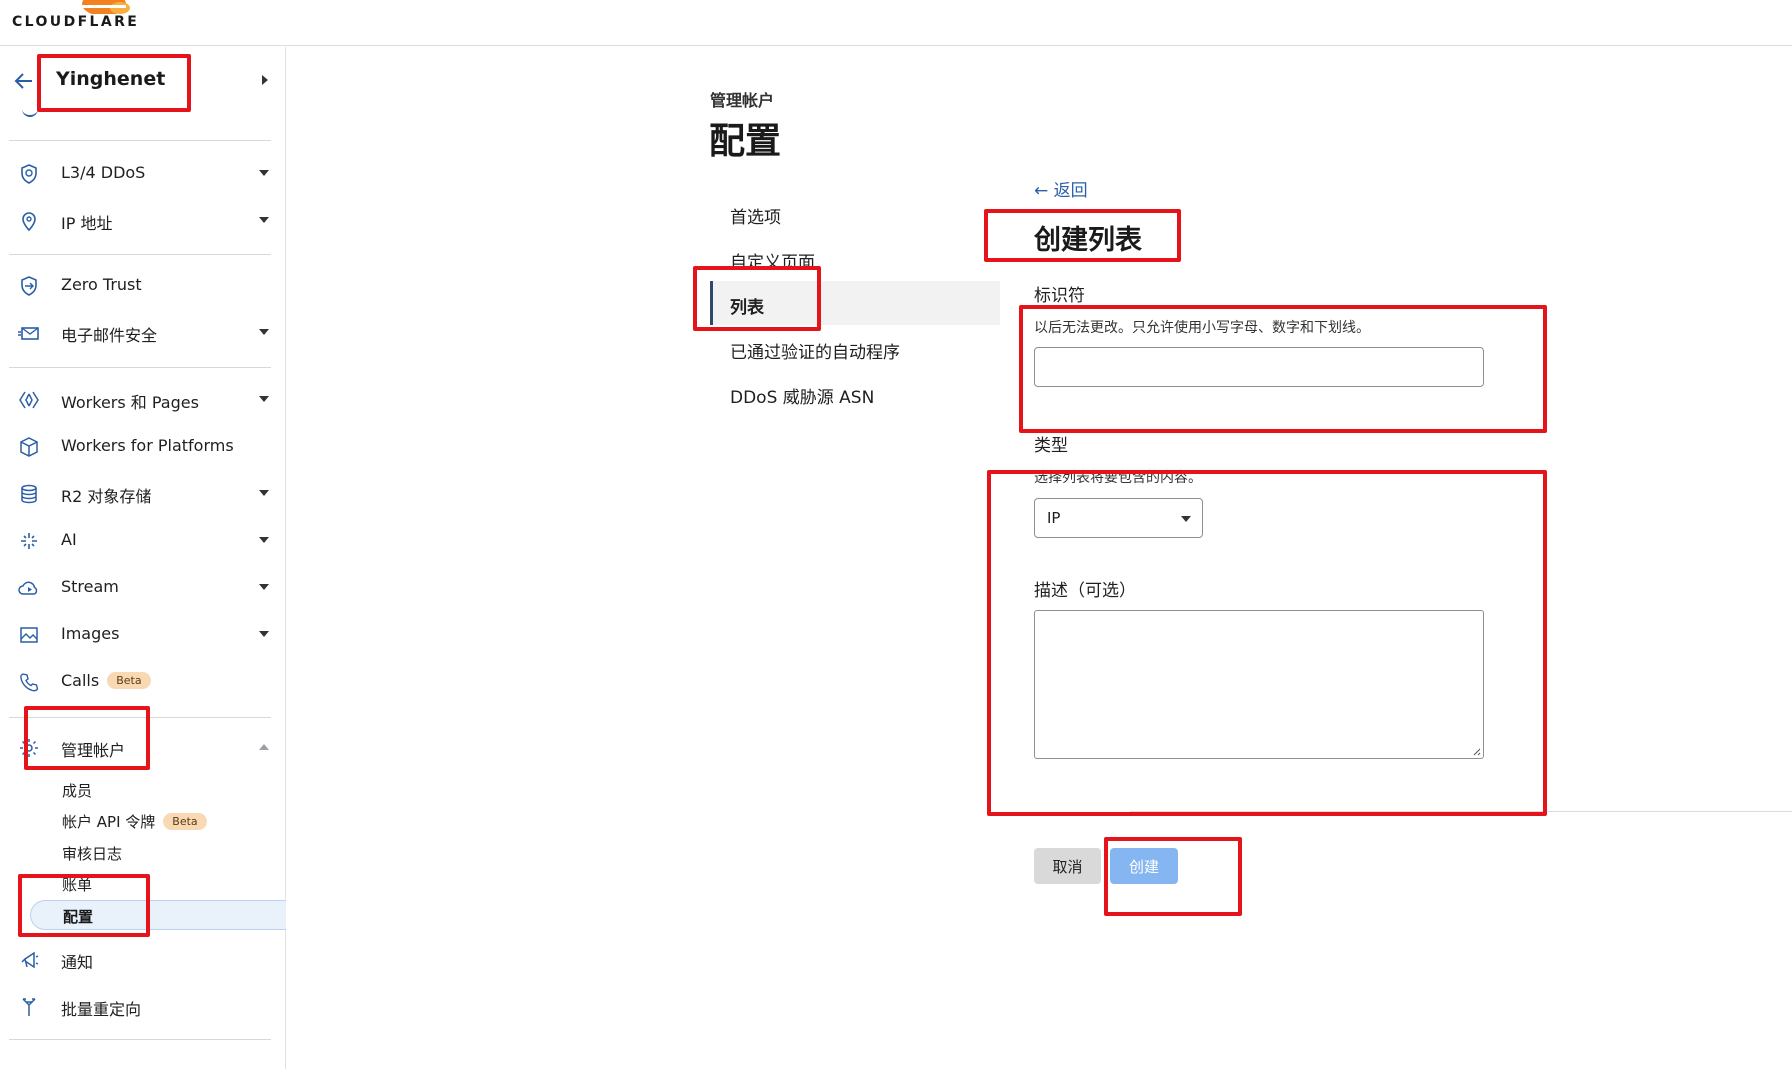 The image size is (1792, 1069). What do you see at coordinates (28, 333) in the screenshot?
I see `email-icon` at bounding box center [28, 333].